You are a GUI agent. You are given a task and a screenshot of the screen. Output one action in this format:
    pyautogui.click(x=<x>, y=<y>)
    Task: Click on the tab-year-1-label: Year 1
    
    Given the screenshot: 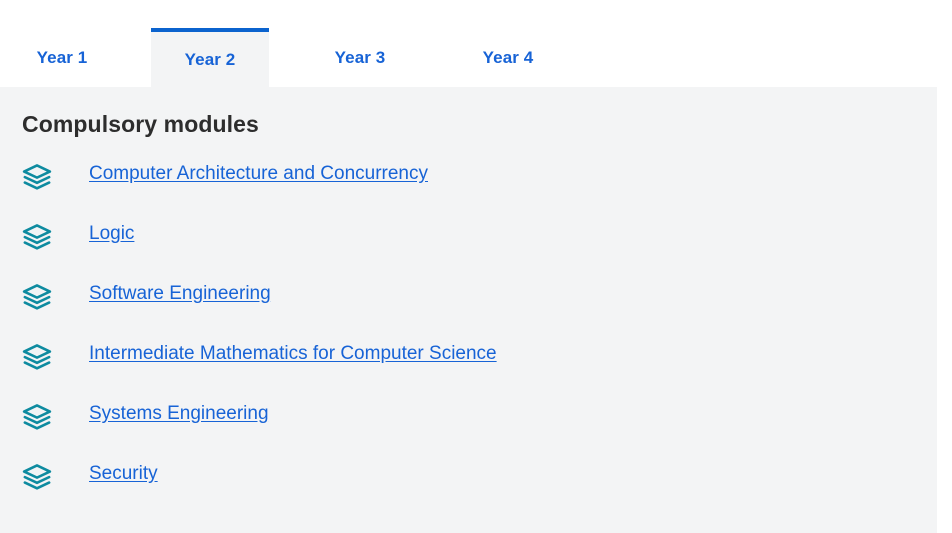 What is the action you would take?
    pyautogui.click(x=62, y=57)
    